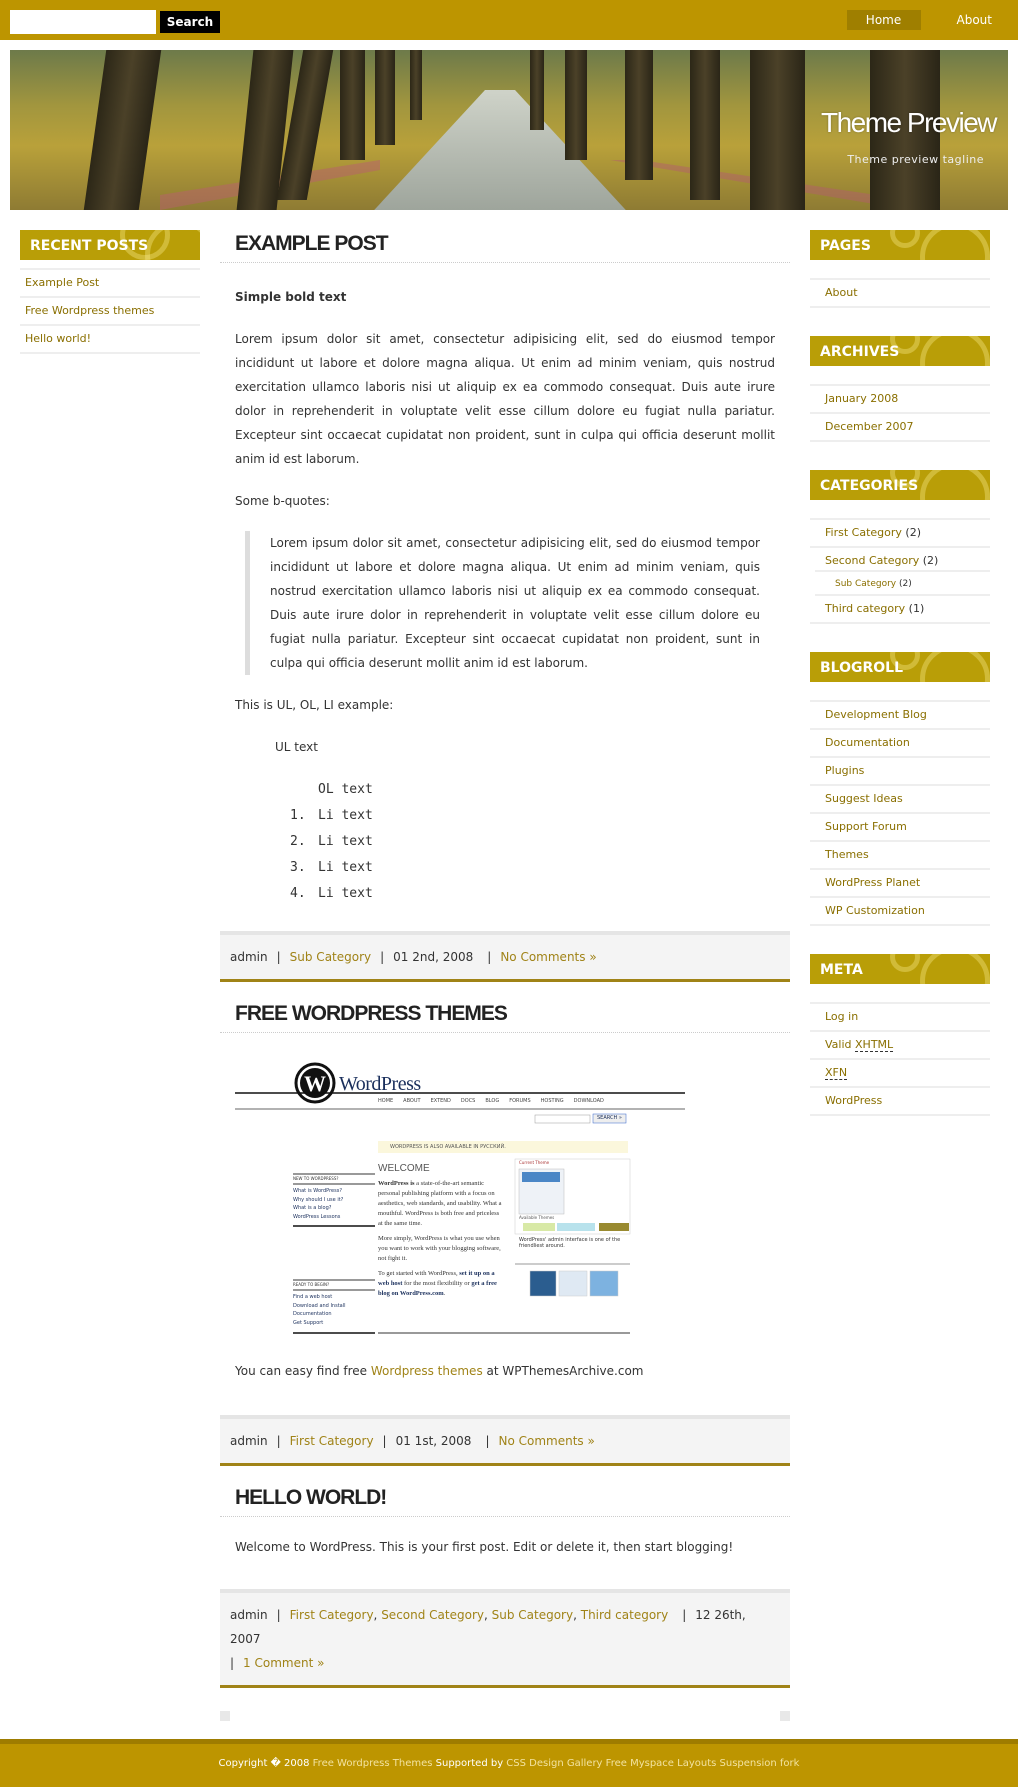 The image size is (1018, 1787). I want to click on screenshot-link: Documentation, so click(312, 1314).